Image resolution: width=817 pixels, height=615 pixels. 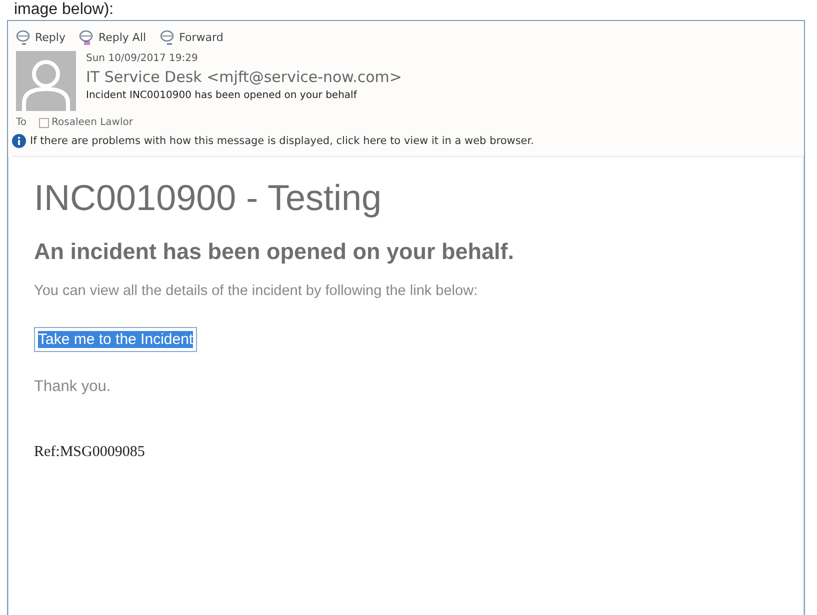 What do you see at coordinates (142, 58) in the screenshot?
I see `date-text: Sun 10/09/2017 19:29` at bounding box center [142, 58].